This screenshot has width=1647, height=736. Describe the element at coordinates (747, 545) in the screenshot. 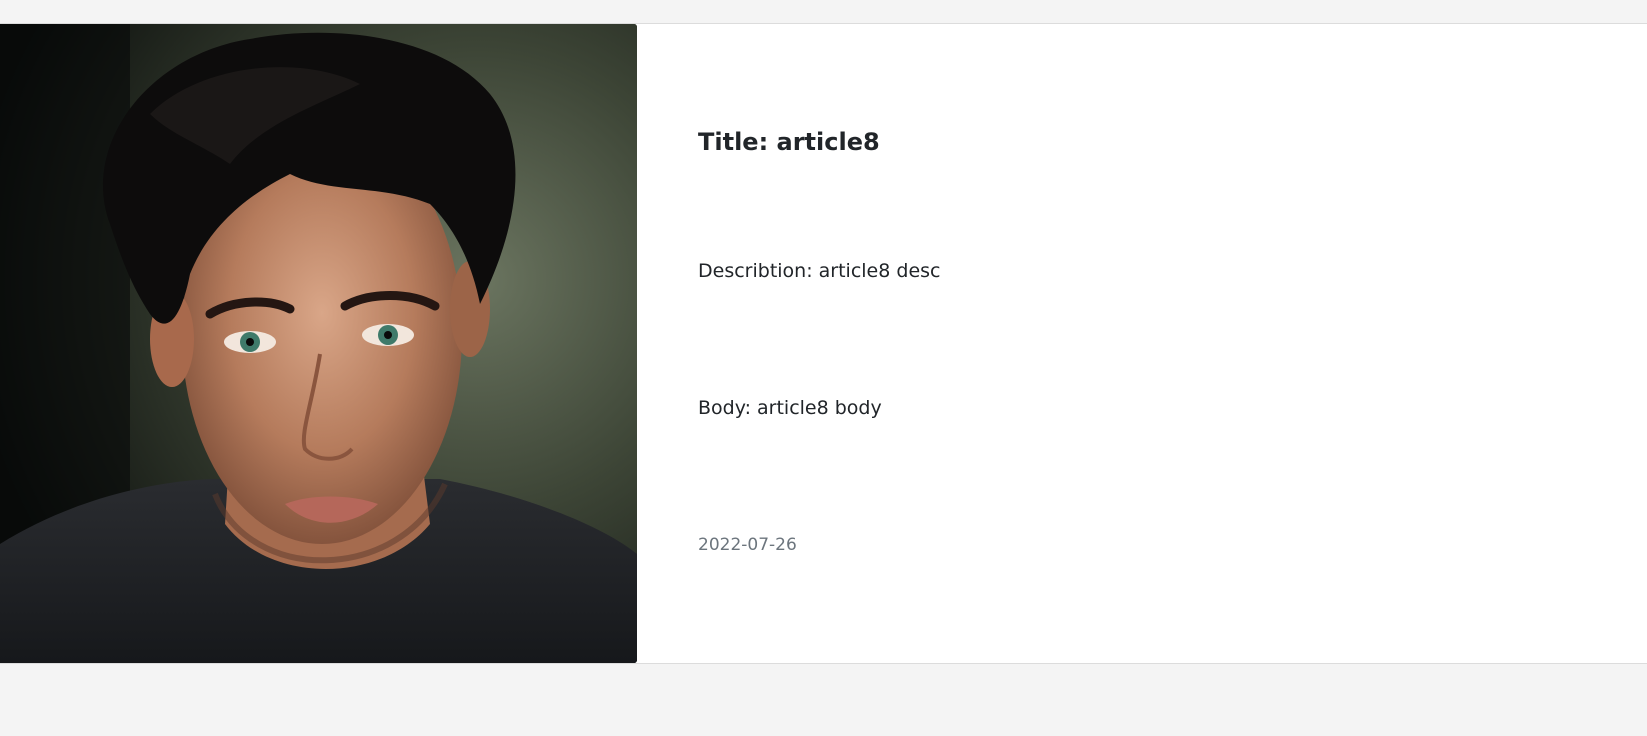

I see `article-date: 2022-07-26` at that location.